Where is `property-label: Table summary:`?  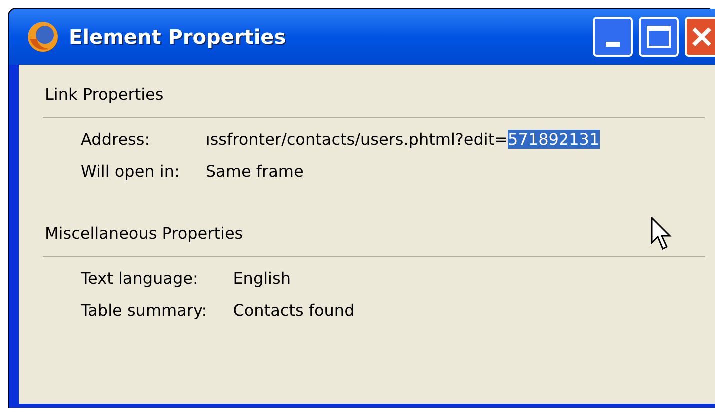
property-label: Table summary: is located at coordinates (144, 311).